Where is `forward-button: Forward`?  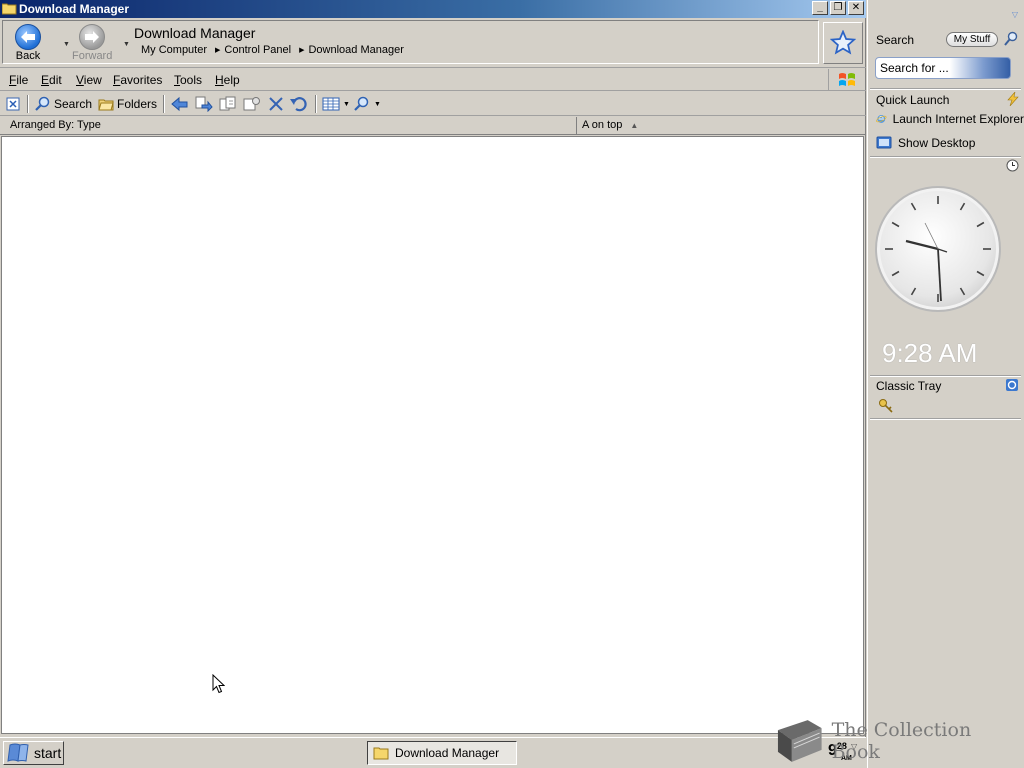
forward-button: Forward is located at coordinates (92, 43).